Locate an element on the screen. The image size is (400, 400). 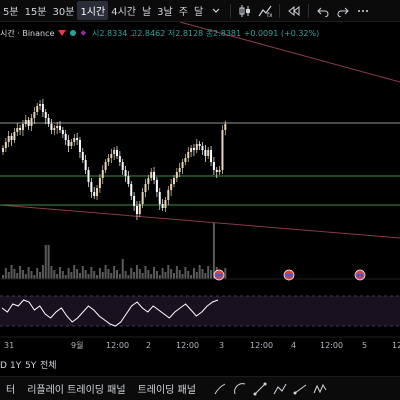
line-tool-icon is located at coordinates (260, 389).